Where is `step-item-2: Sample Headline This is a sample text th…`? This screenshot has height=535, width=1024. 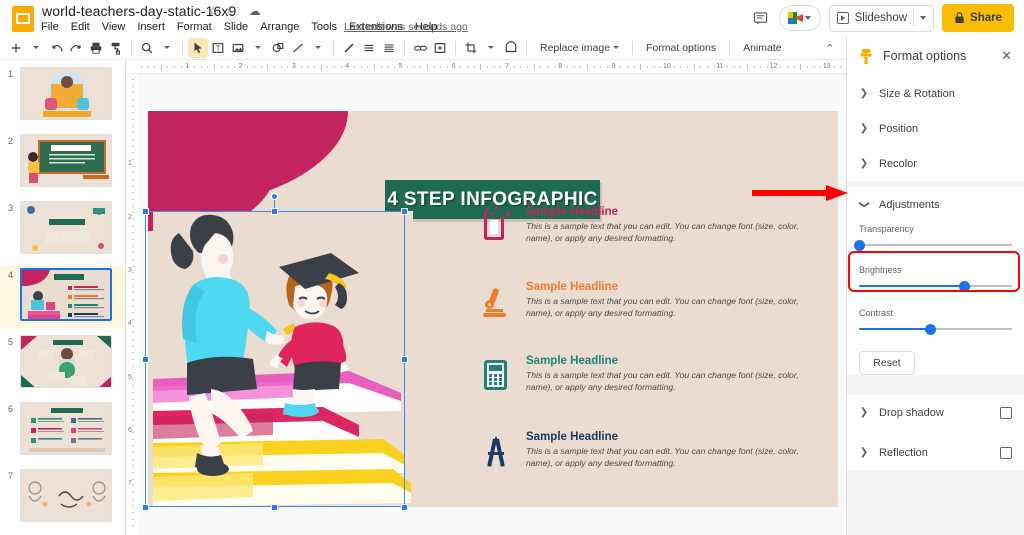 step-item-2: Sample Headline This is a sample text th… is located at coordinates (643, 301).